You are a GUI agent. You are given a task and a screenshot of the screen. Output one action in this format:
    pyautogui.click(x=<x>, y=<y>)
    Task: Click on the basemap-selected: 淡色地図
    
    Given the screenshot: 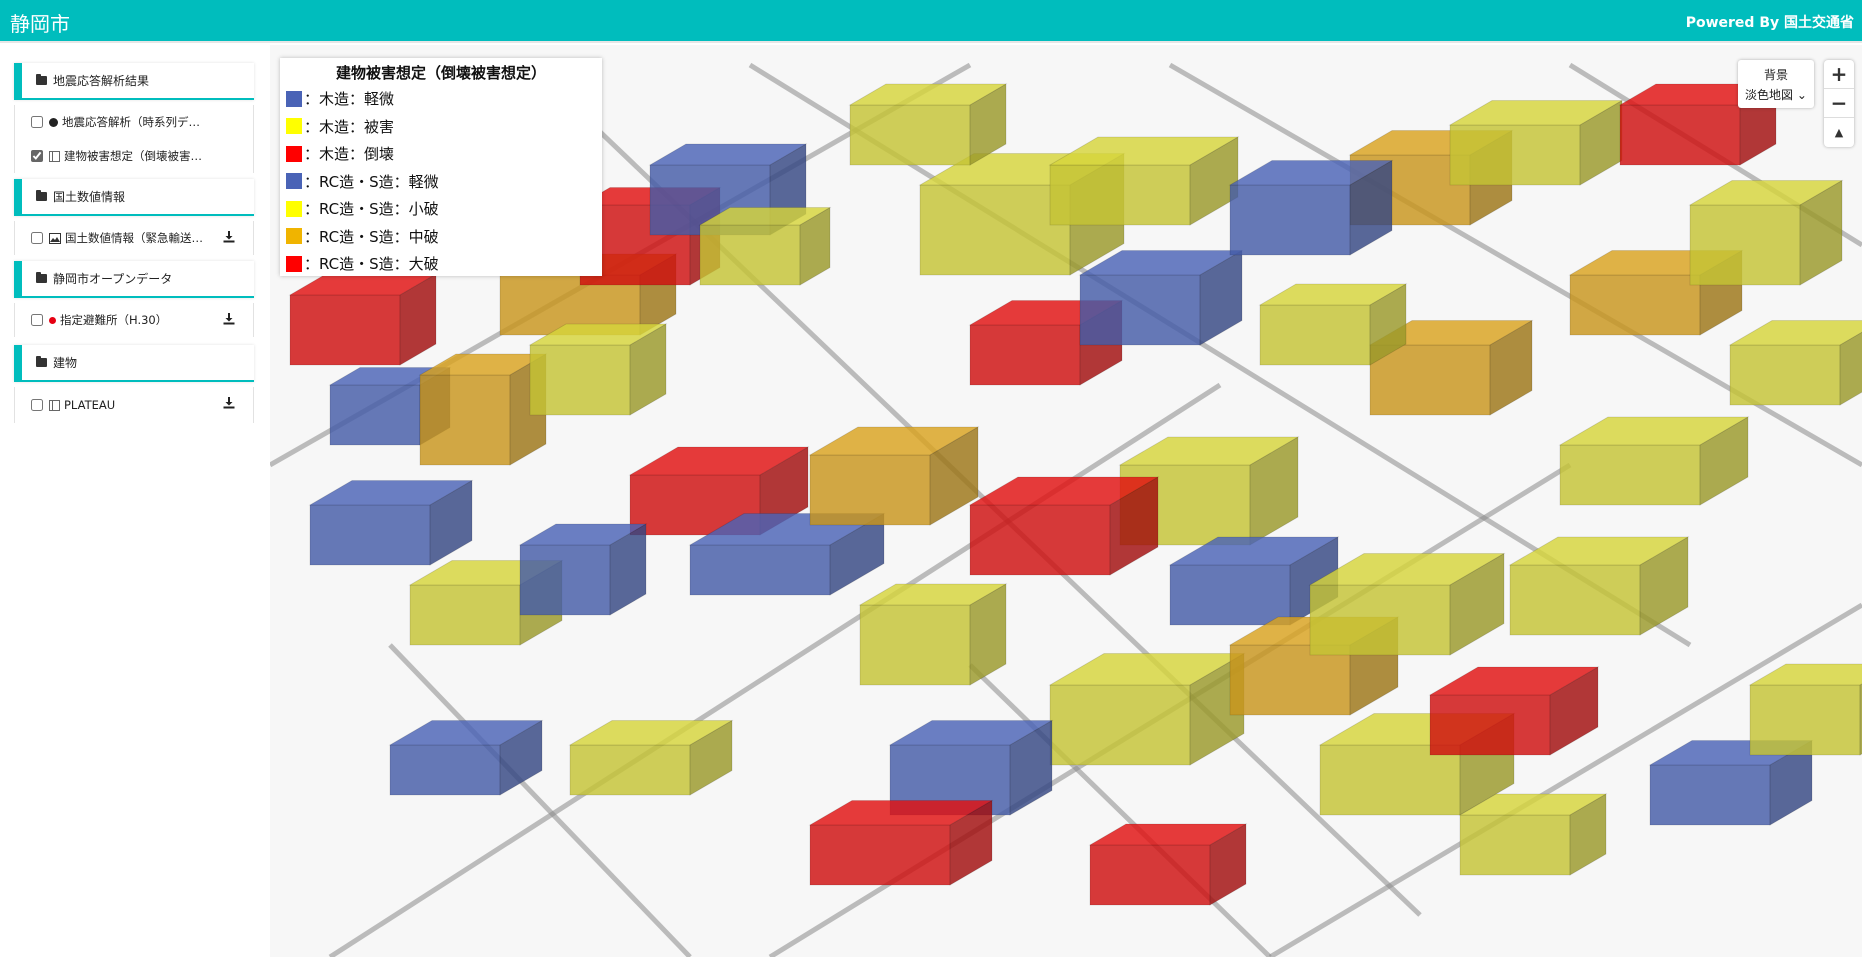 What is the action you would take?
    pyautogui.click(x=1769, y=95)
    